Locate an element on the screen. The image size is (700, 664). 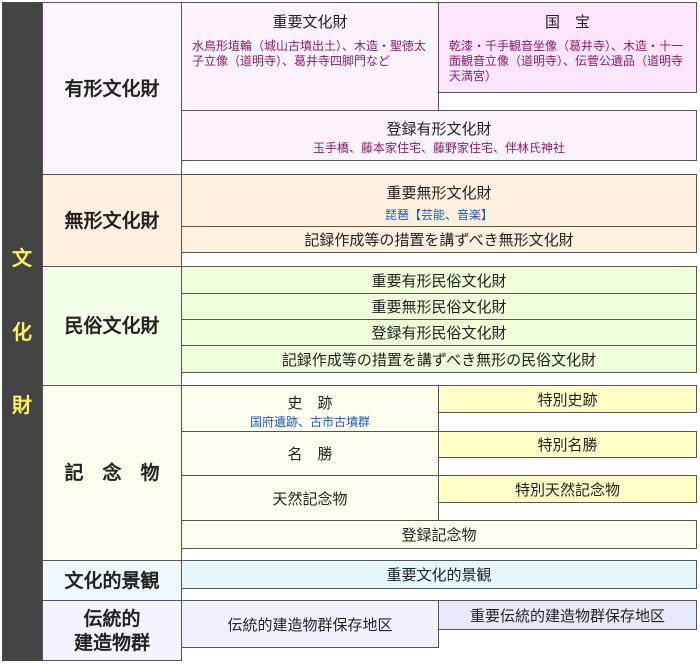
cell-juyo-dento: 重要伝統的建造物群保存地区 is located at coordinates (567, 615).